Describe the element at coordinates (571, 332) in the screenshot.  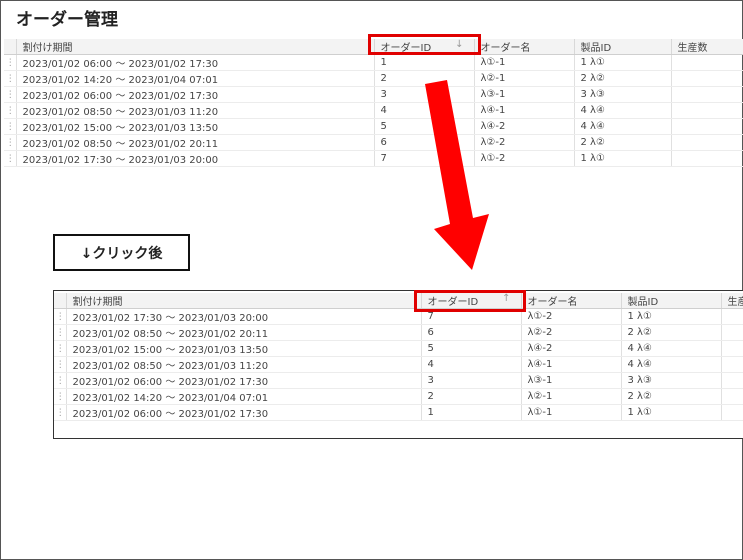
I see `cell-order-name: λ②-2` at that location.